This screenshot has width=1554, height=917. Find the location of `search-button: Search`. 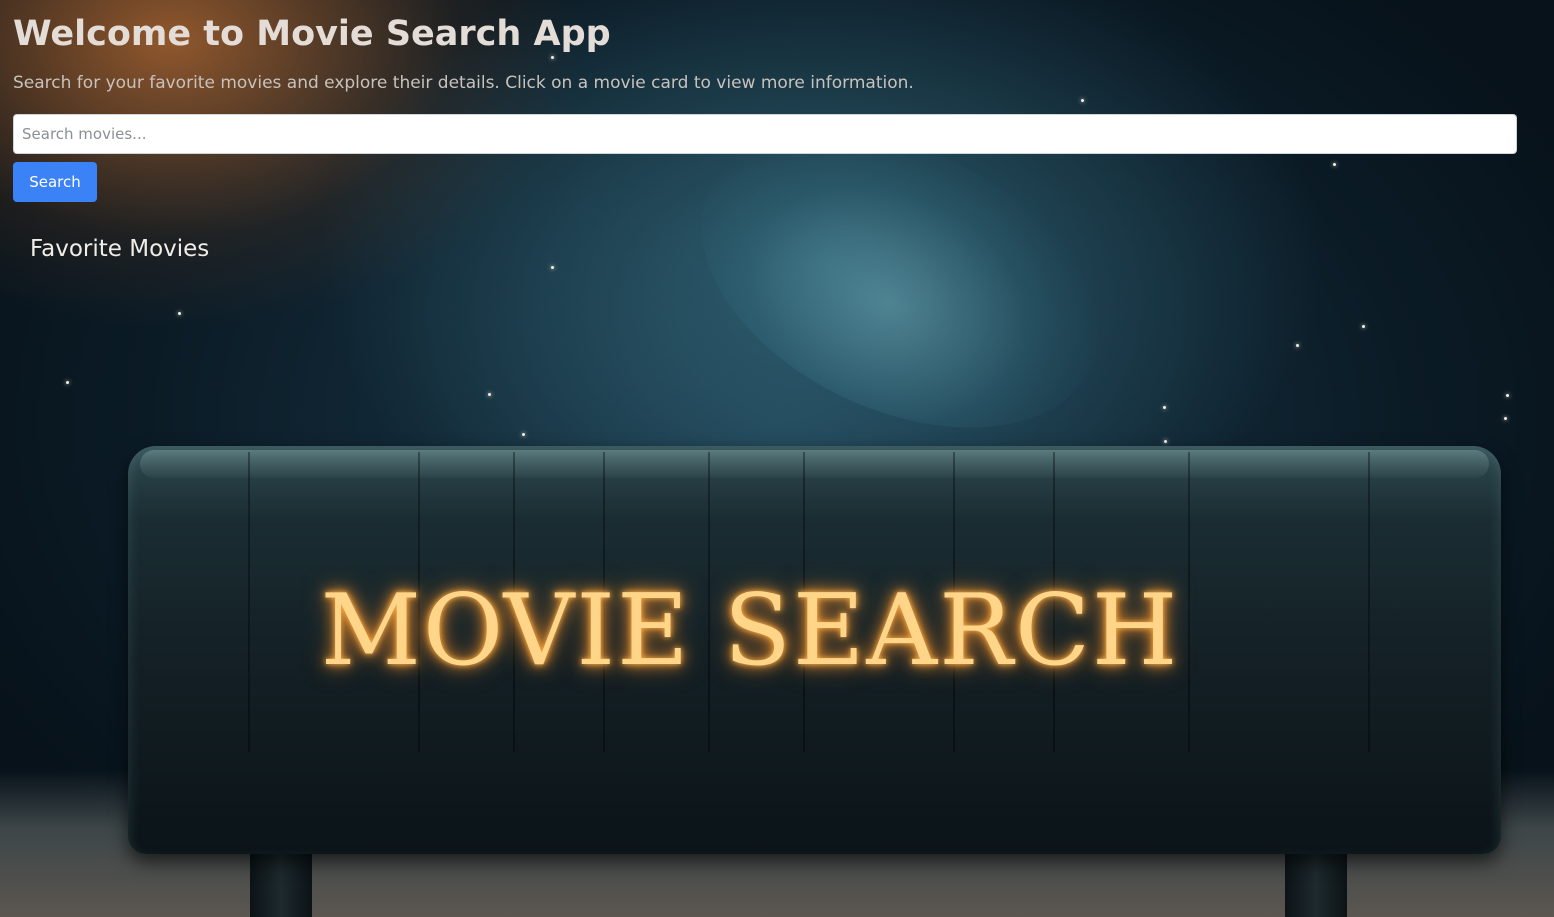

search-button: Search is located at coordinates (55, 182).